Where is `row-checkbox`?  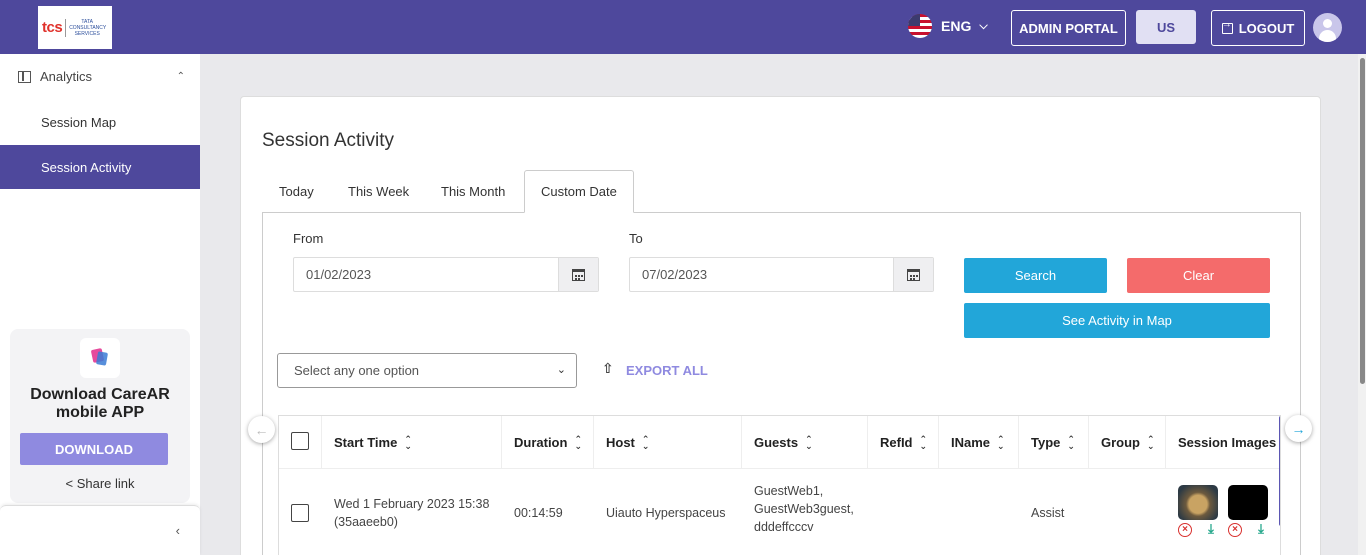 row-checkbox is located at coordinates (300, 513).